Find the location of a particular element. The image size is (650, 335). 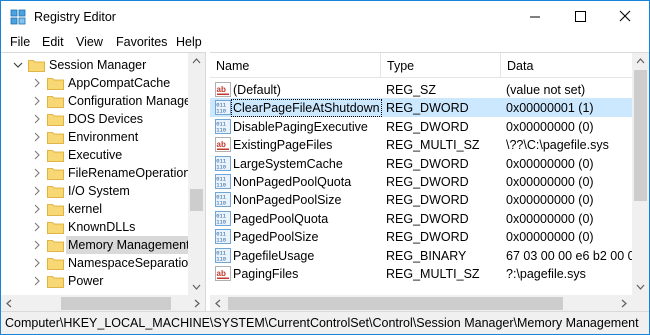

tree-vertical-scrollbar is located at coordinates (196, 174).